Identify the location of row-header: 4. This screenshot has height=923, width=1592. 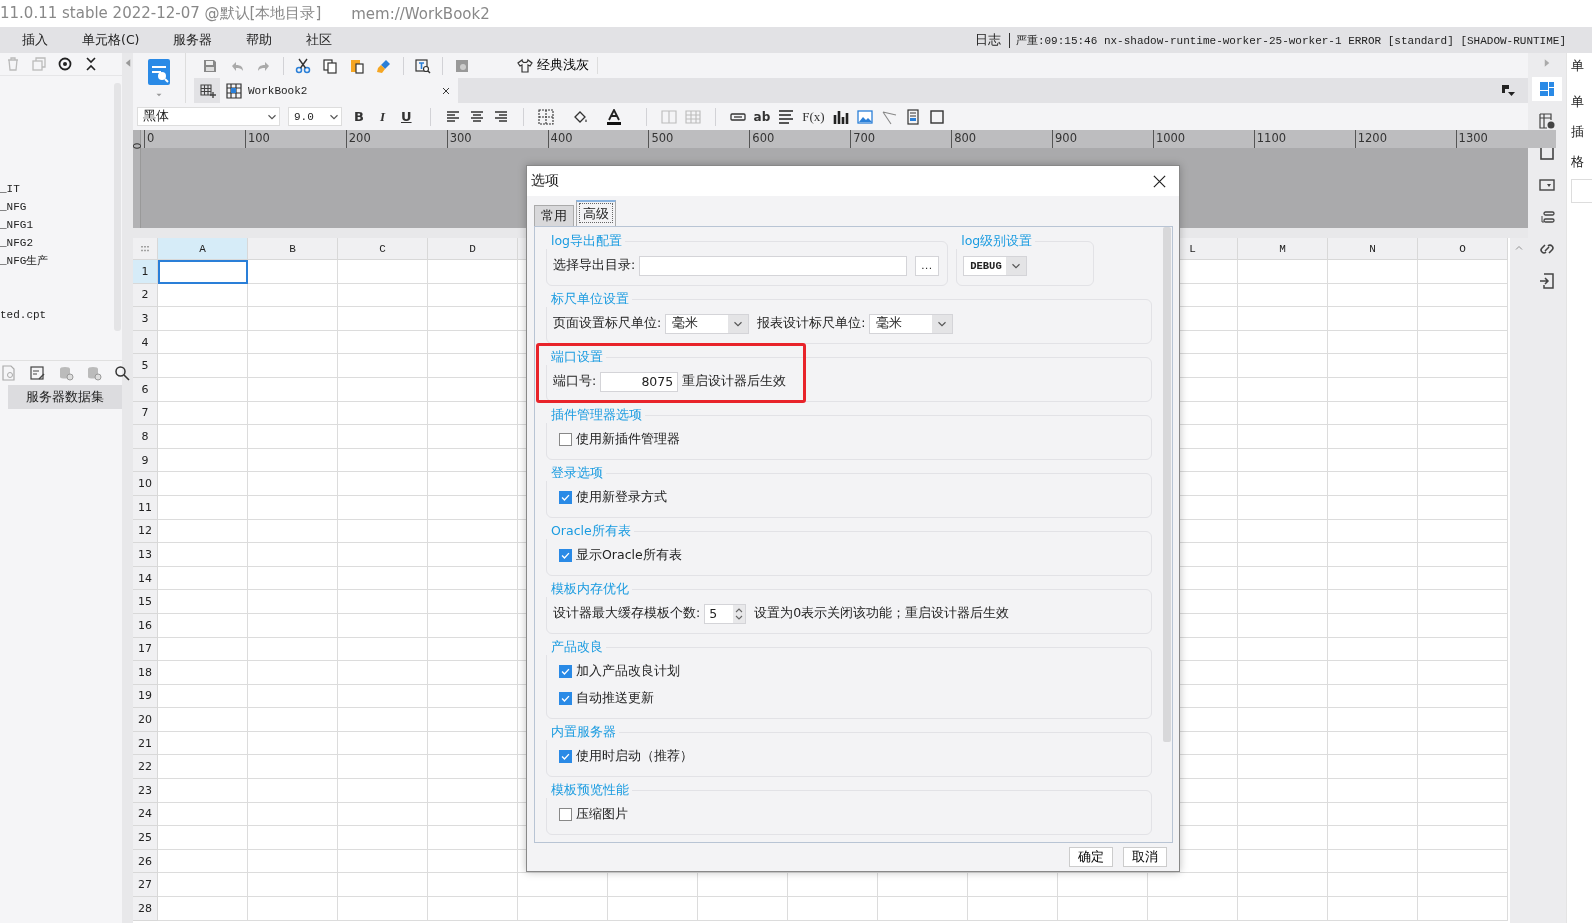
(145, 342).